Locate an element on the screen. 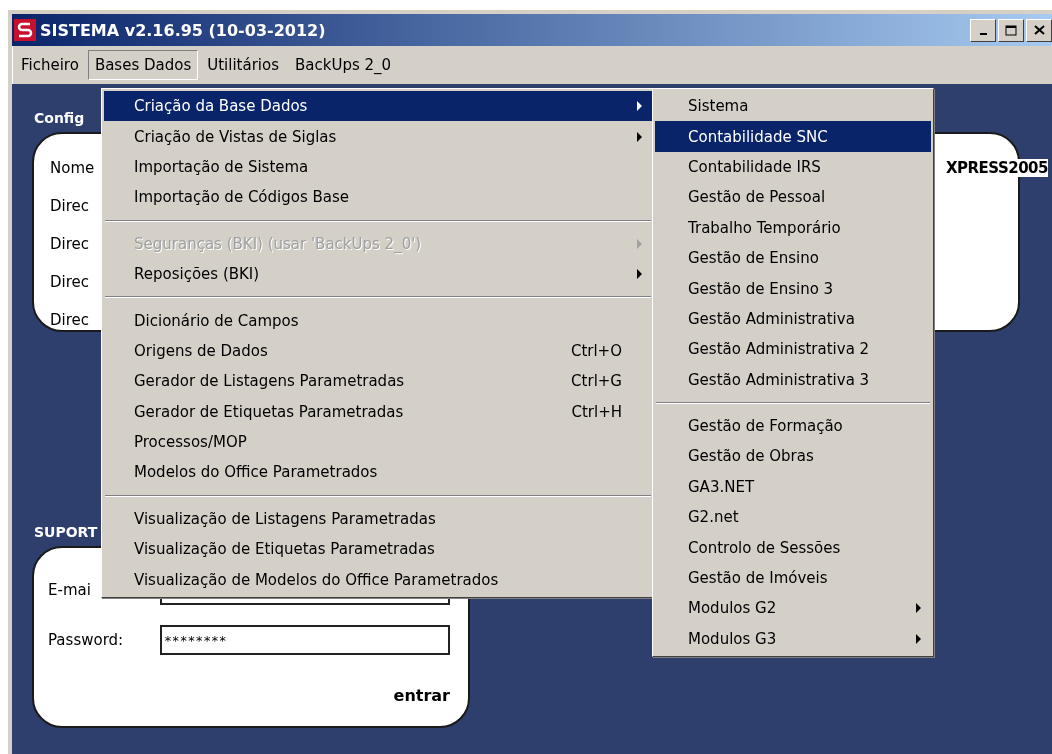 The width and height of the screenshot is (1052, 754). menu-item: Criação de Vistas de Siglas is located at coordinates (378, 136).